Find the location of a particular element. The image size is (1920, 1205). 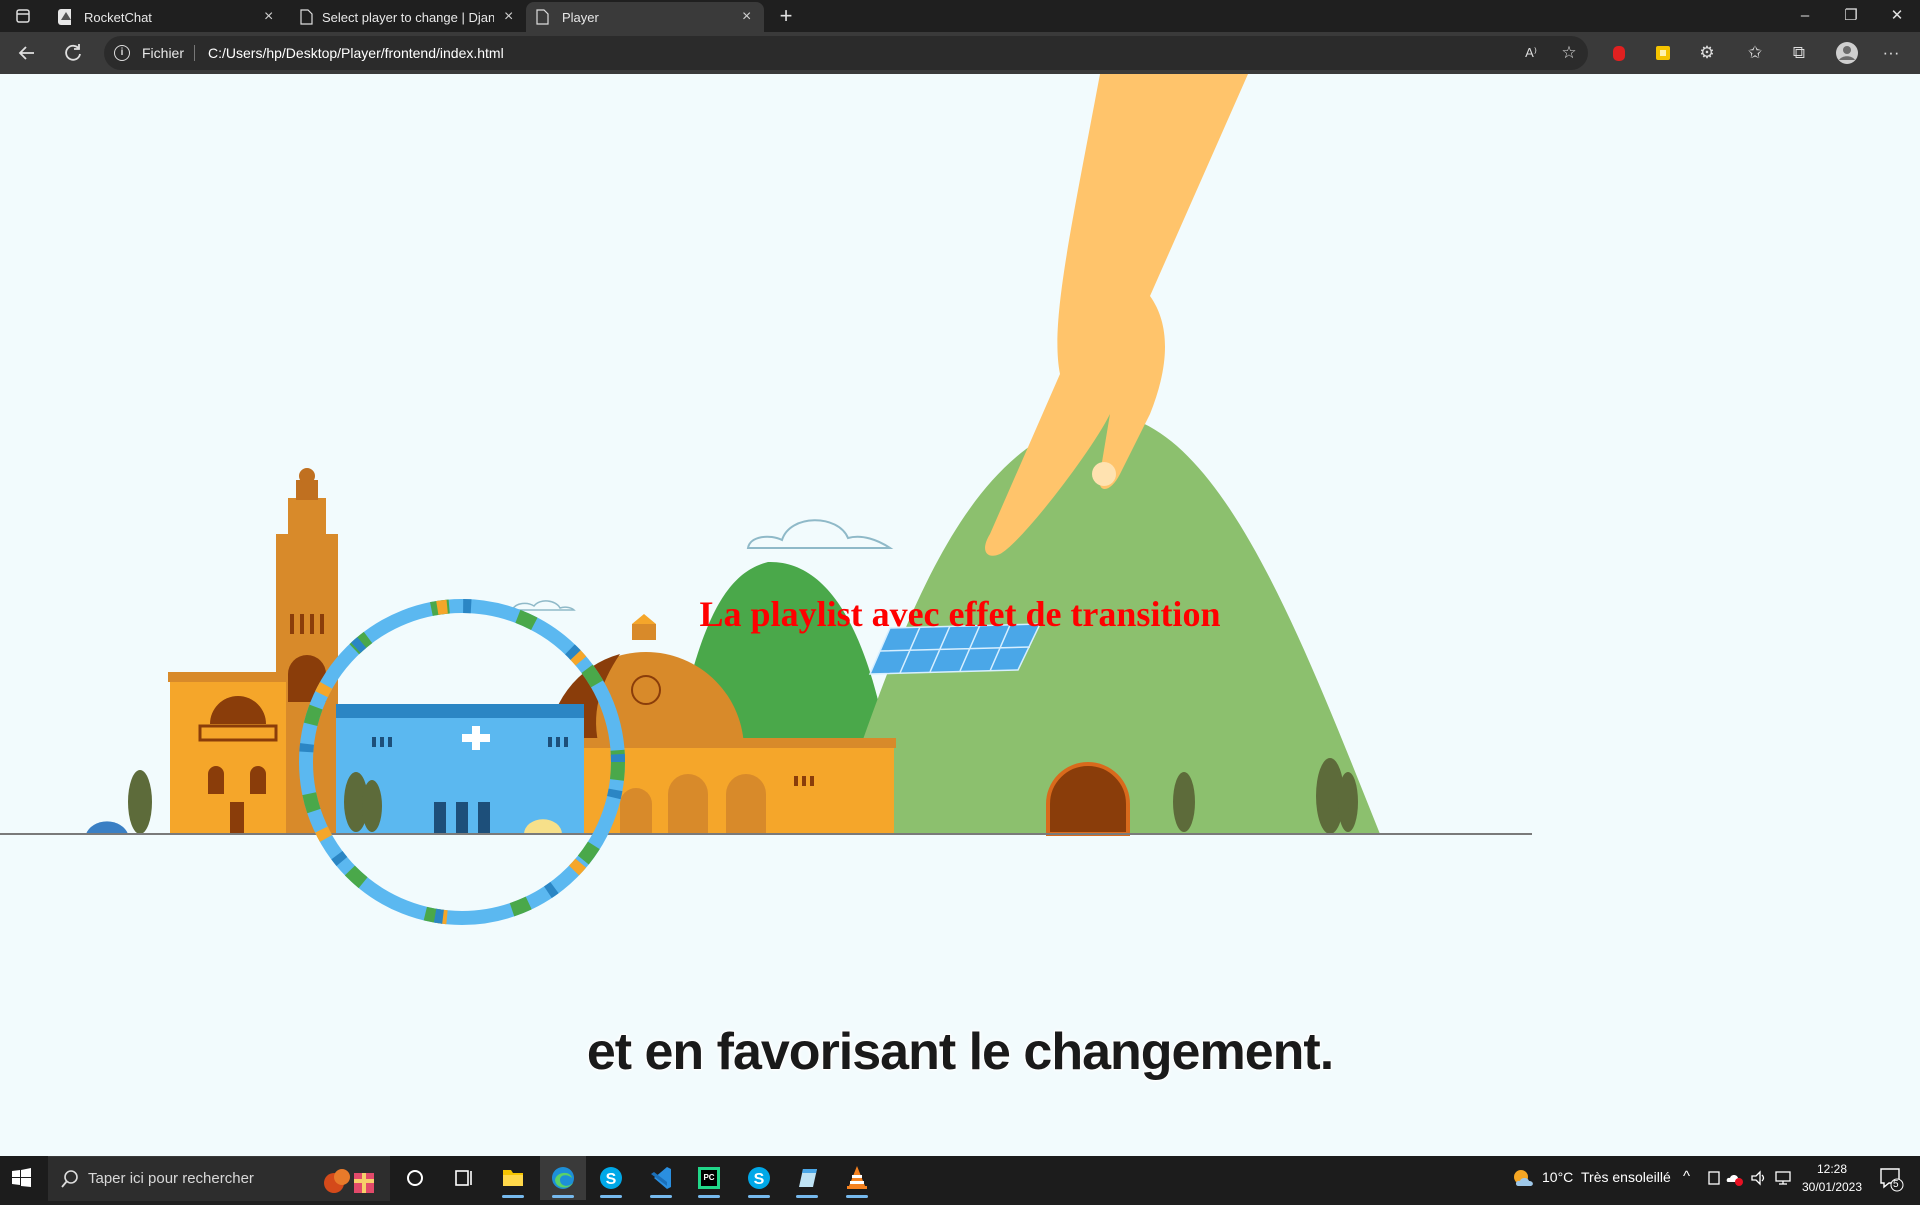

network-icon is located at coordinates (1783, 1178).